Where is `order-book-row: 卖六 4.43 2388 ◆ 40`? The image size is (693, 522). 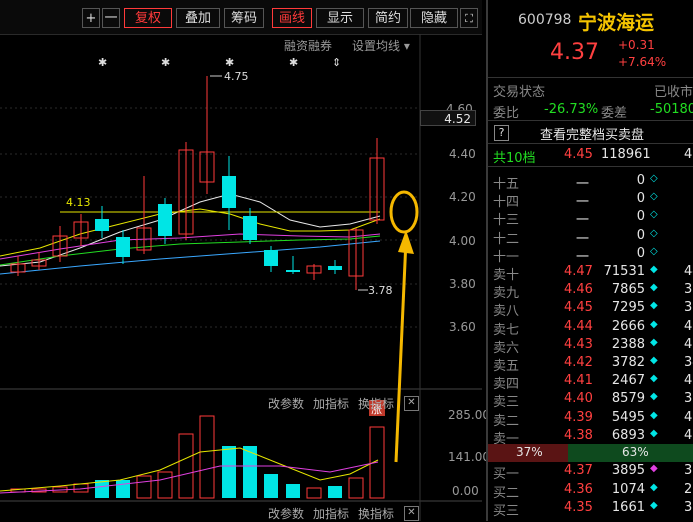 order-book-row: 卖六 4.43 2388 ◆ 40 is located at coordinates (590, 347).